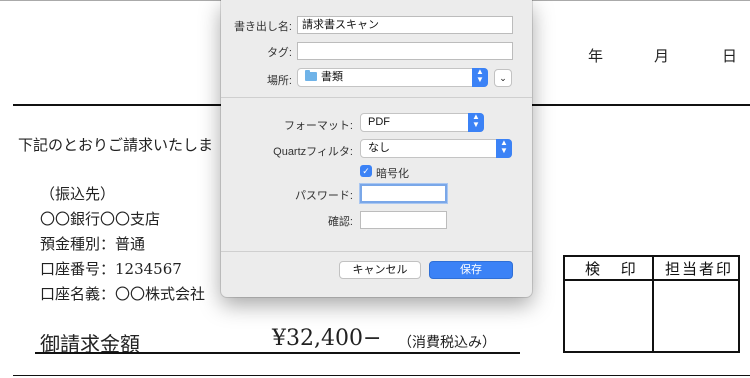  What do you see at coordinates (279, 81) in the screenshot?
I see `where-label: 場所:` at bounding box center [279, 81].